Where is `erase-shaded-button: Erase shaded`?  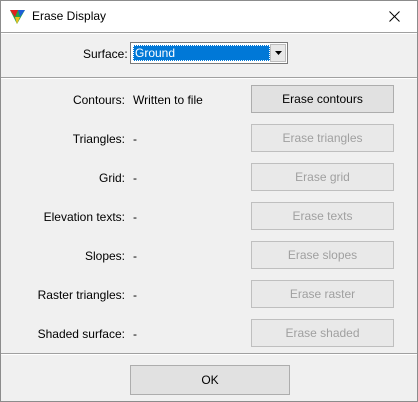
erase-shaded-button: Erase shaded is located at coordinates (322, 333).